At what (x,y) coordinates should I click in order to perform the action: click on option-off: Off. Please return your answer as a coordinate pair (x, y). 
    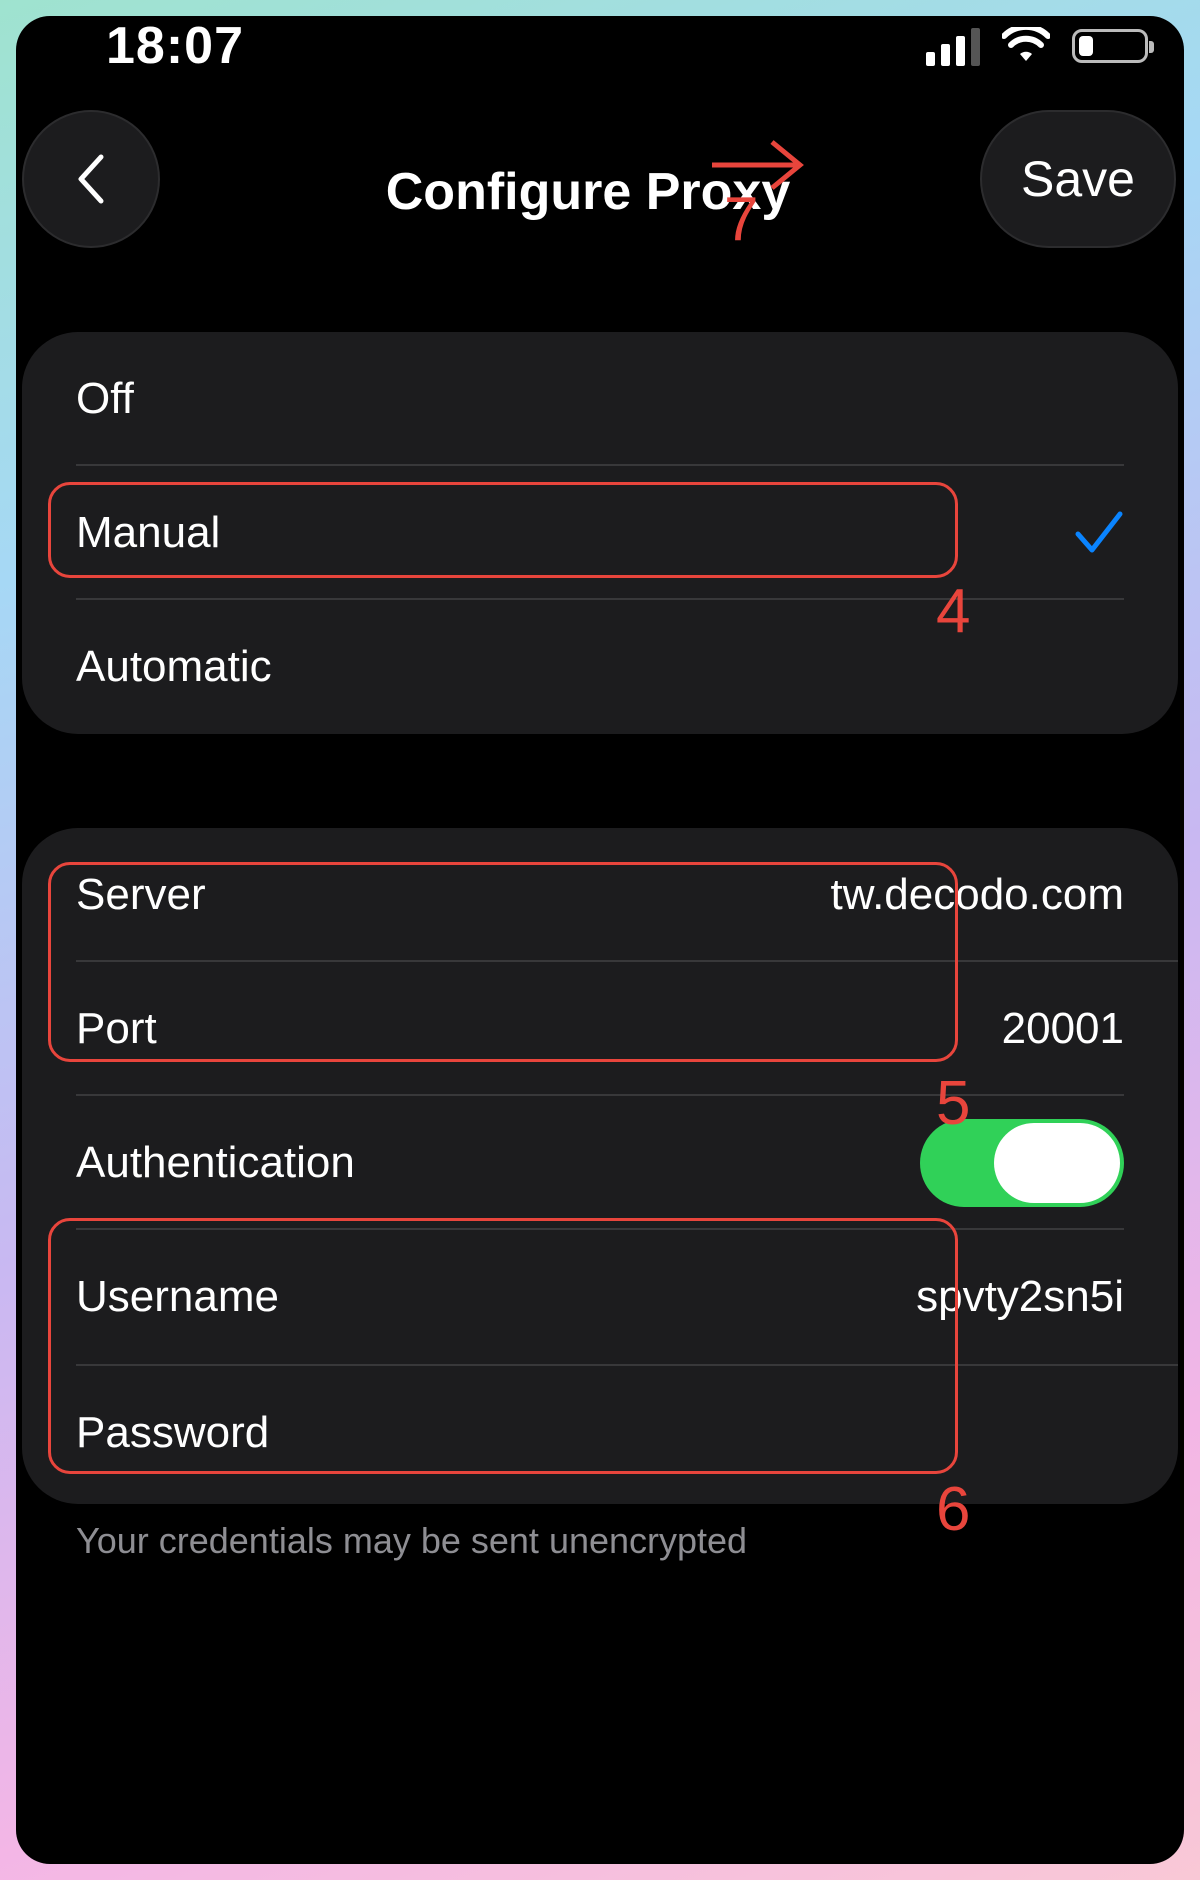
    Looking at the image, I should click on (600, 399).